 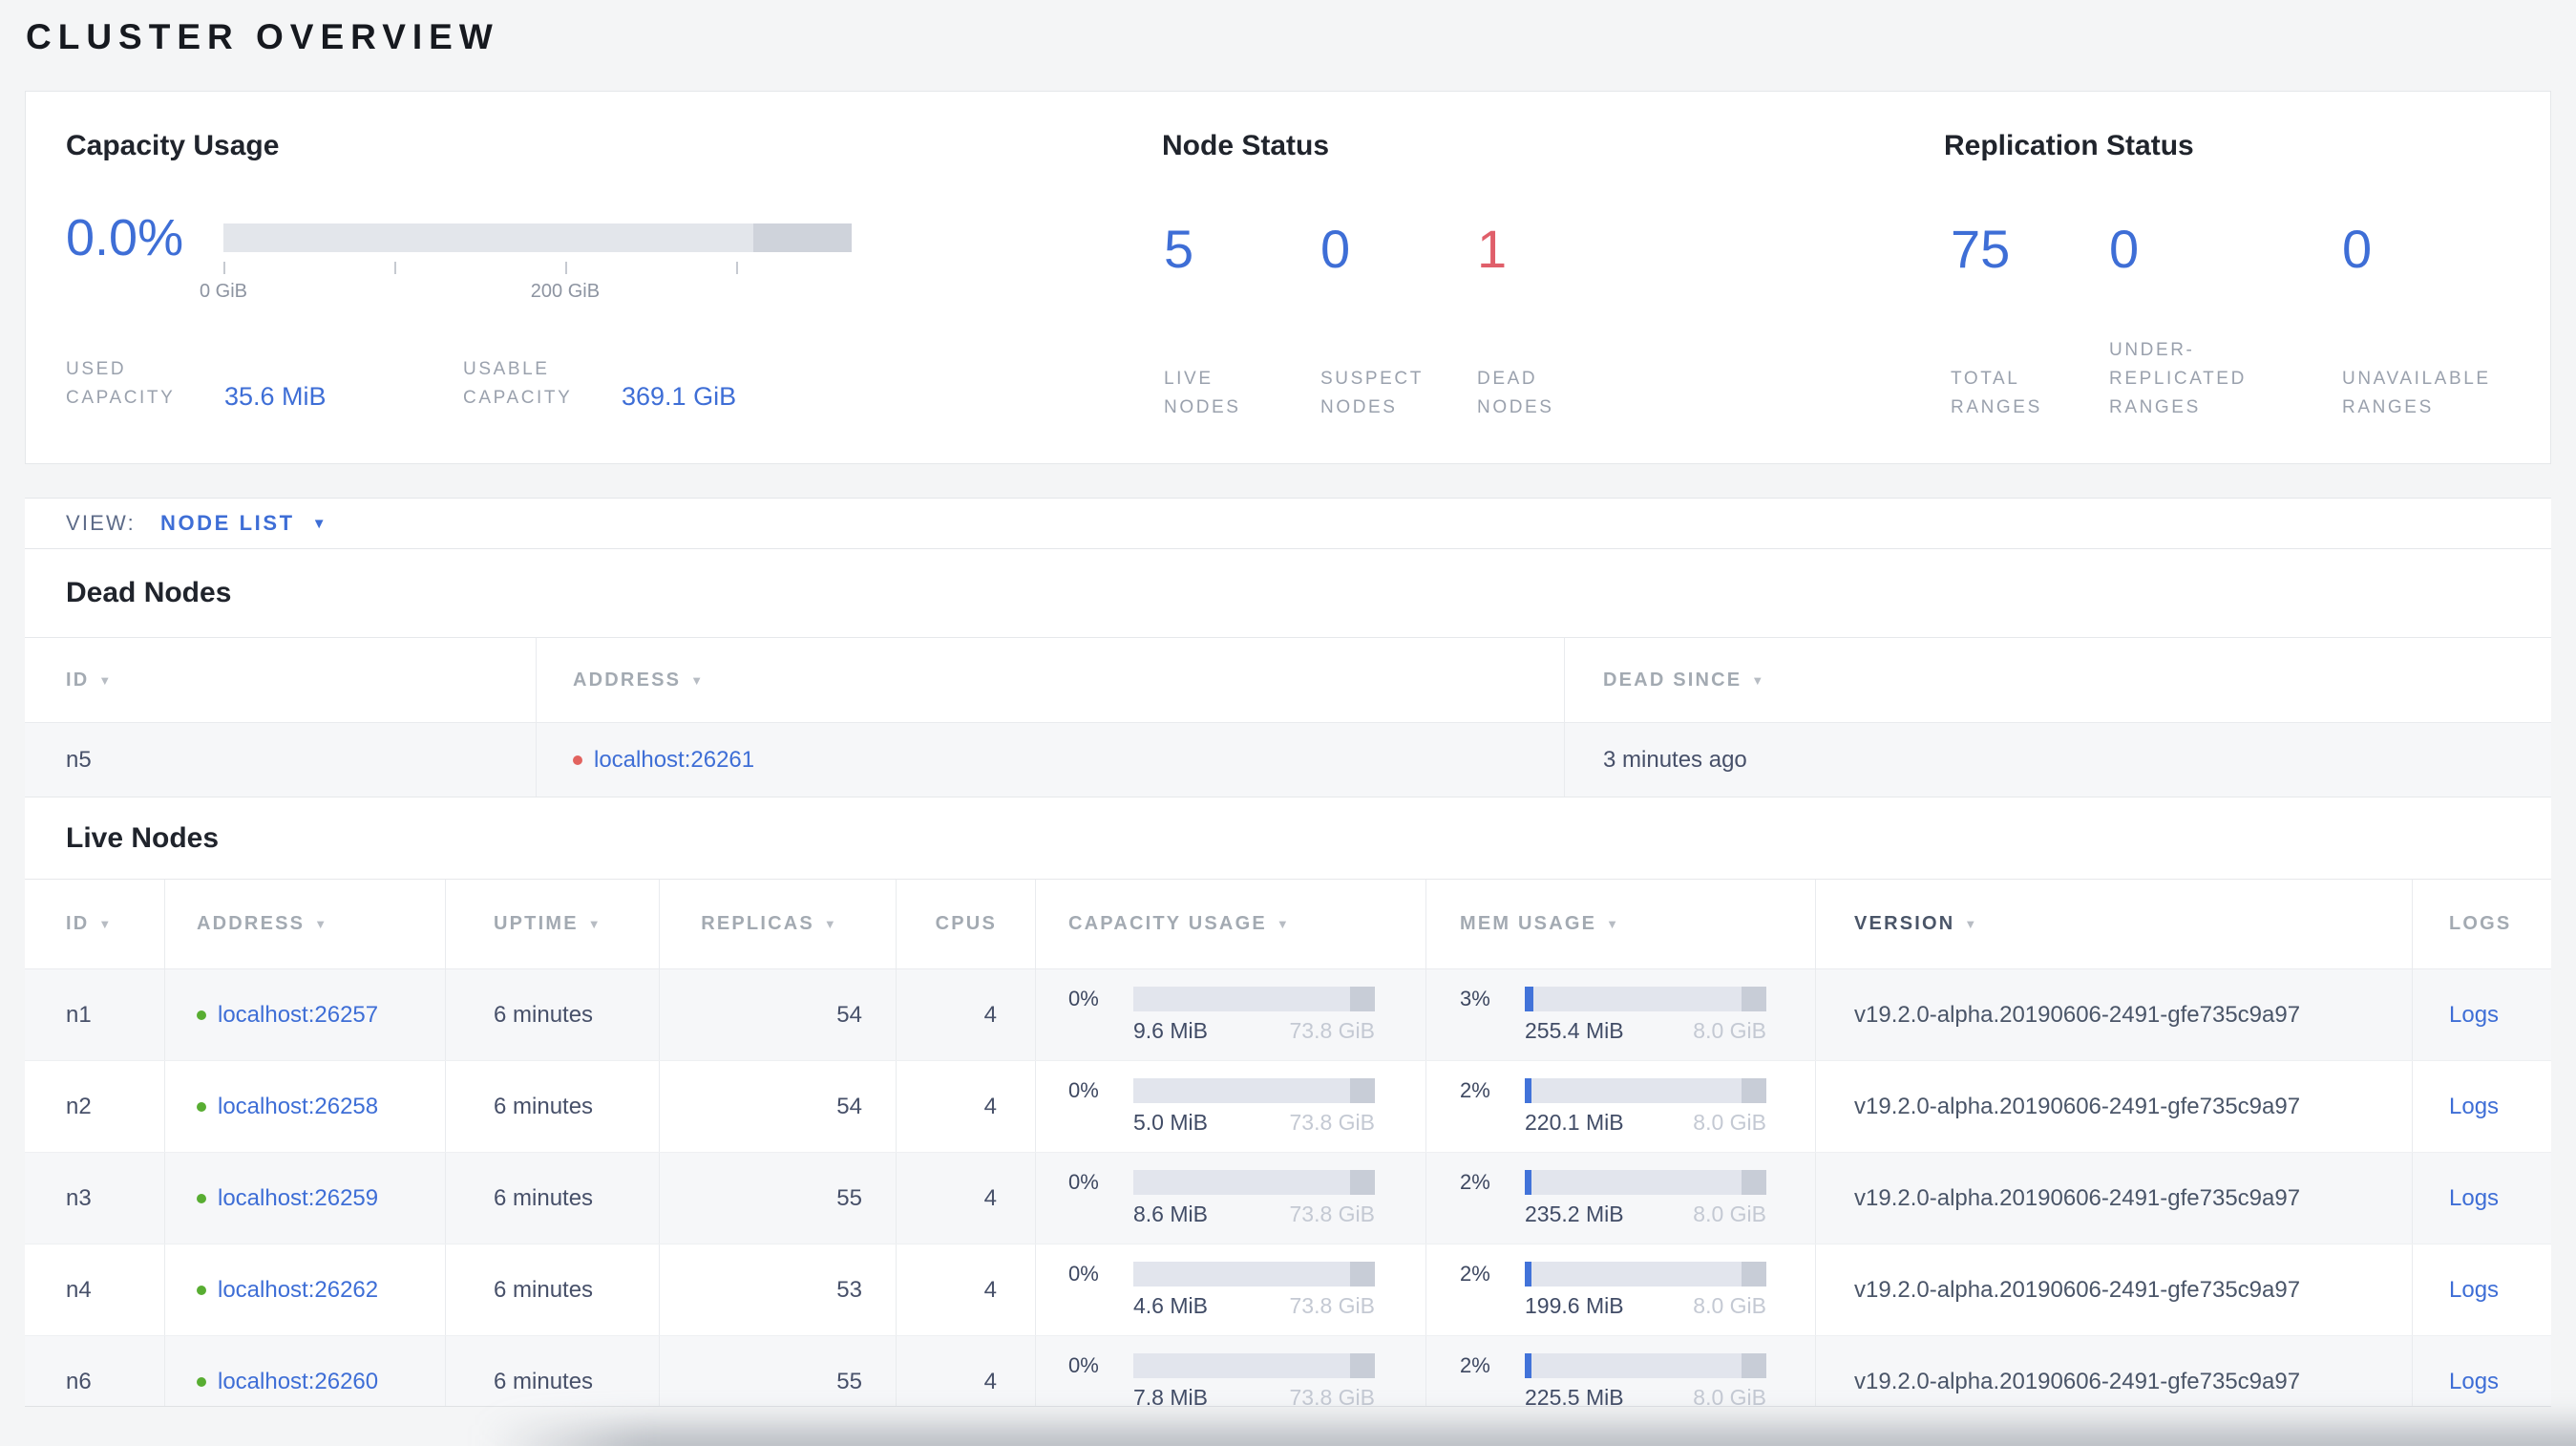 I want to click on total-ranges-stat: 75 TOTAL RANGES, so click(x=2030, y=321).